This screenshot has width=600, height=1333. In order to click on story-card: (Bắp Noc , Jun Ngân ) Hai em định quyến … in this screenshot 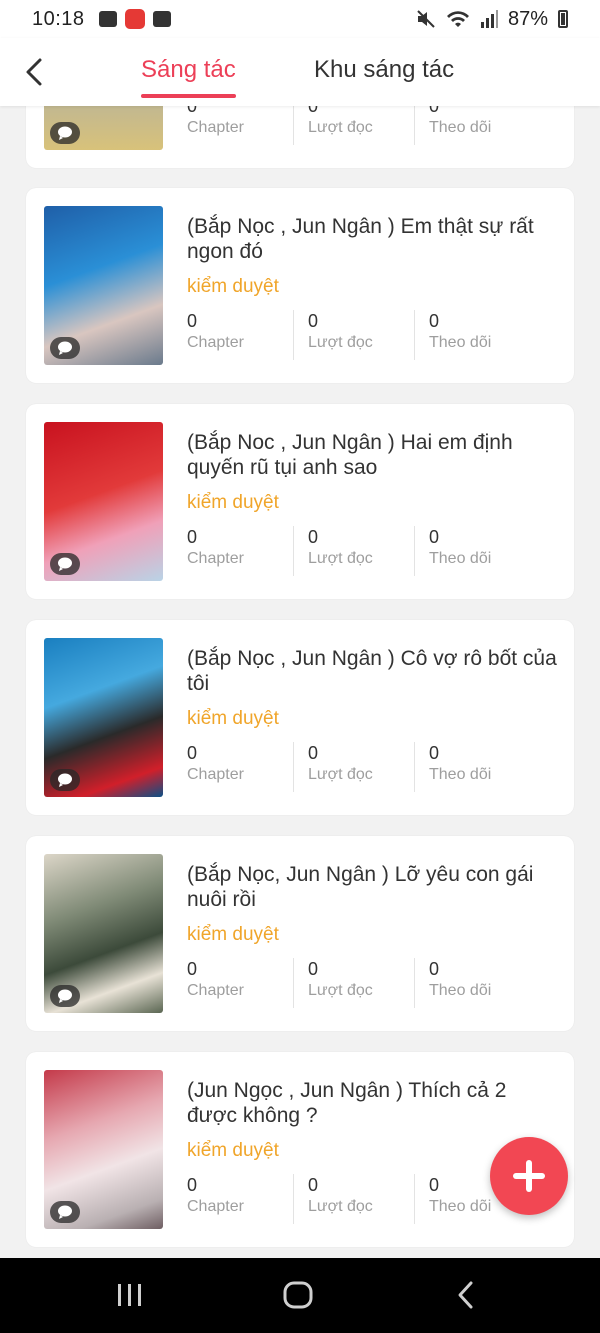, I will do `click(300, 501)`.